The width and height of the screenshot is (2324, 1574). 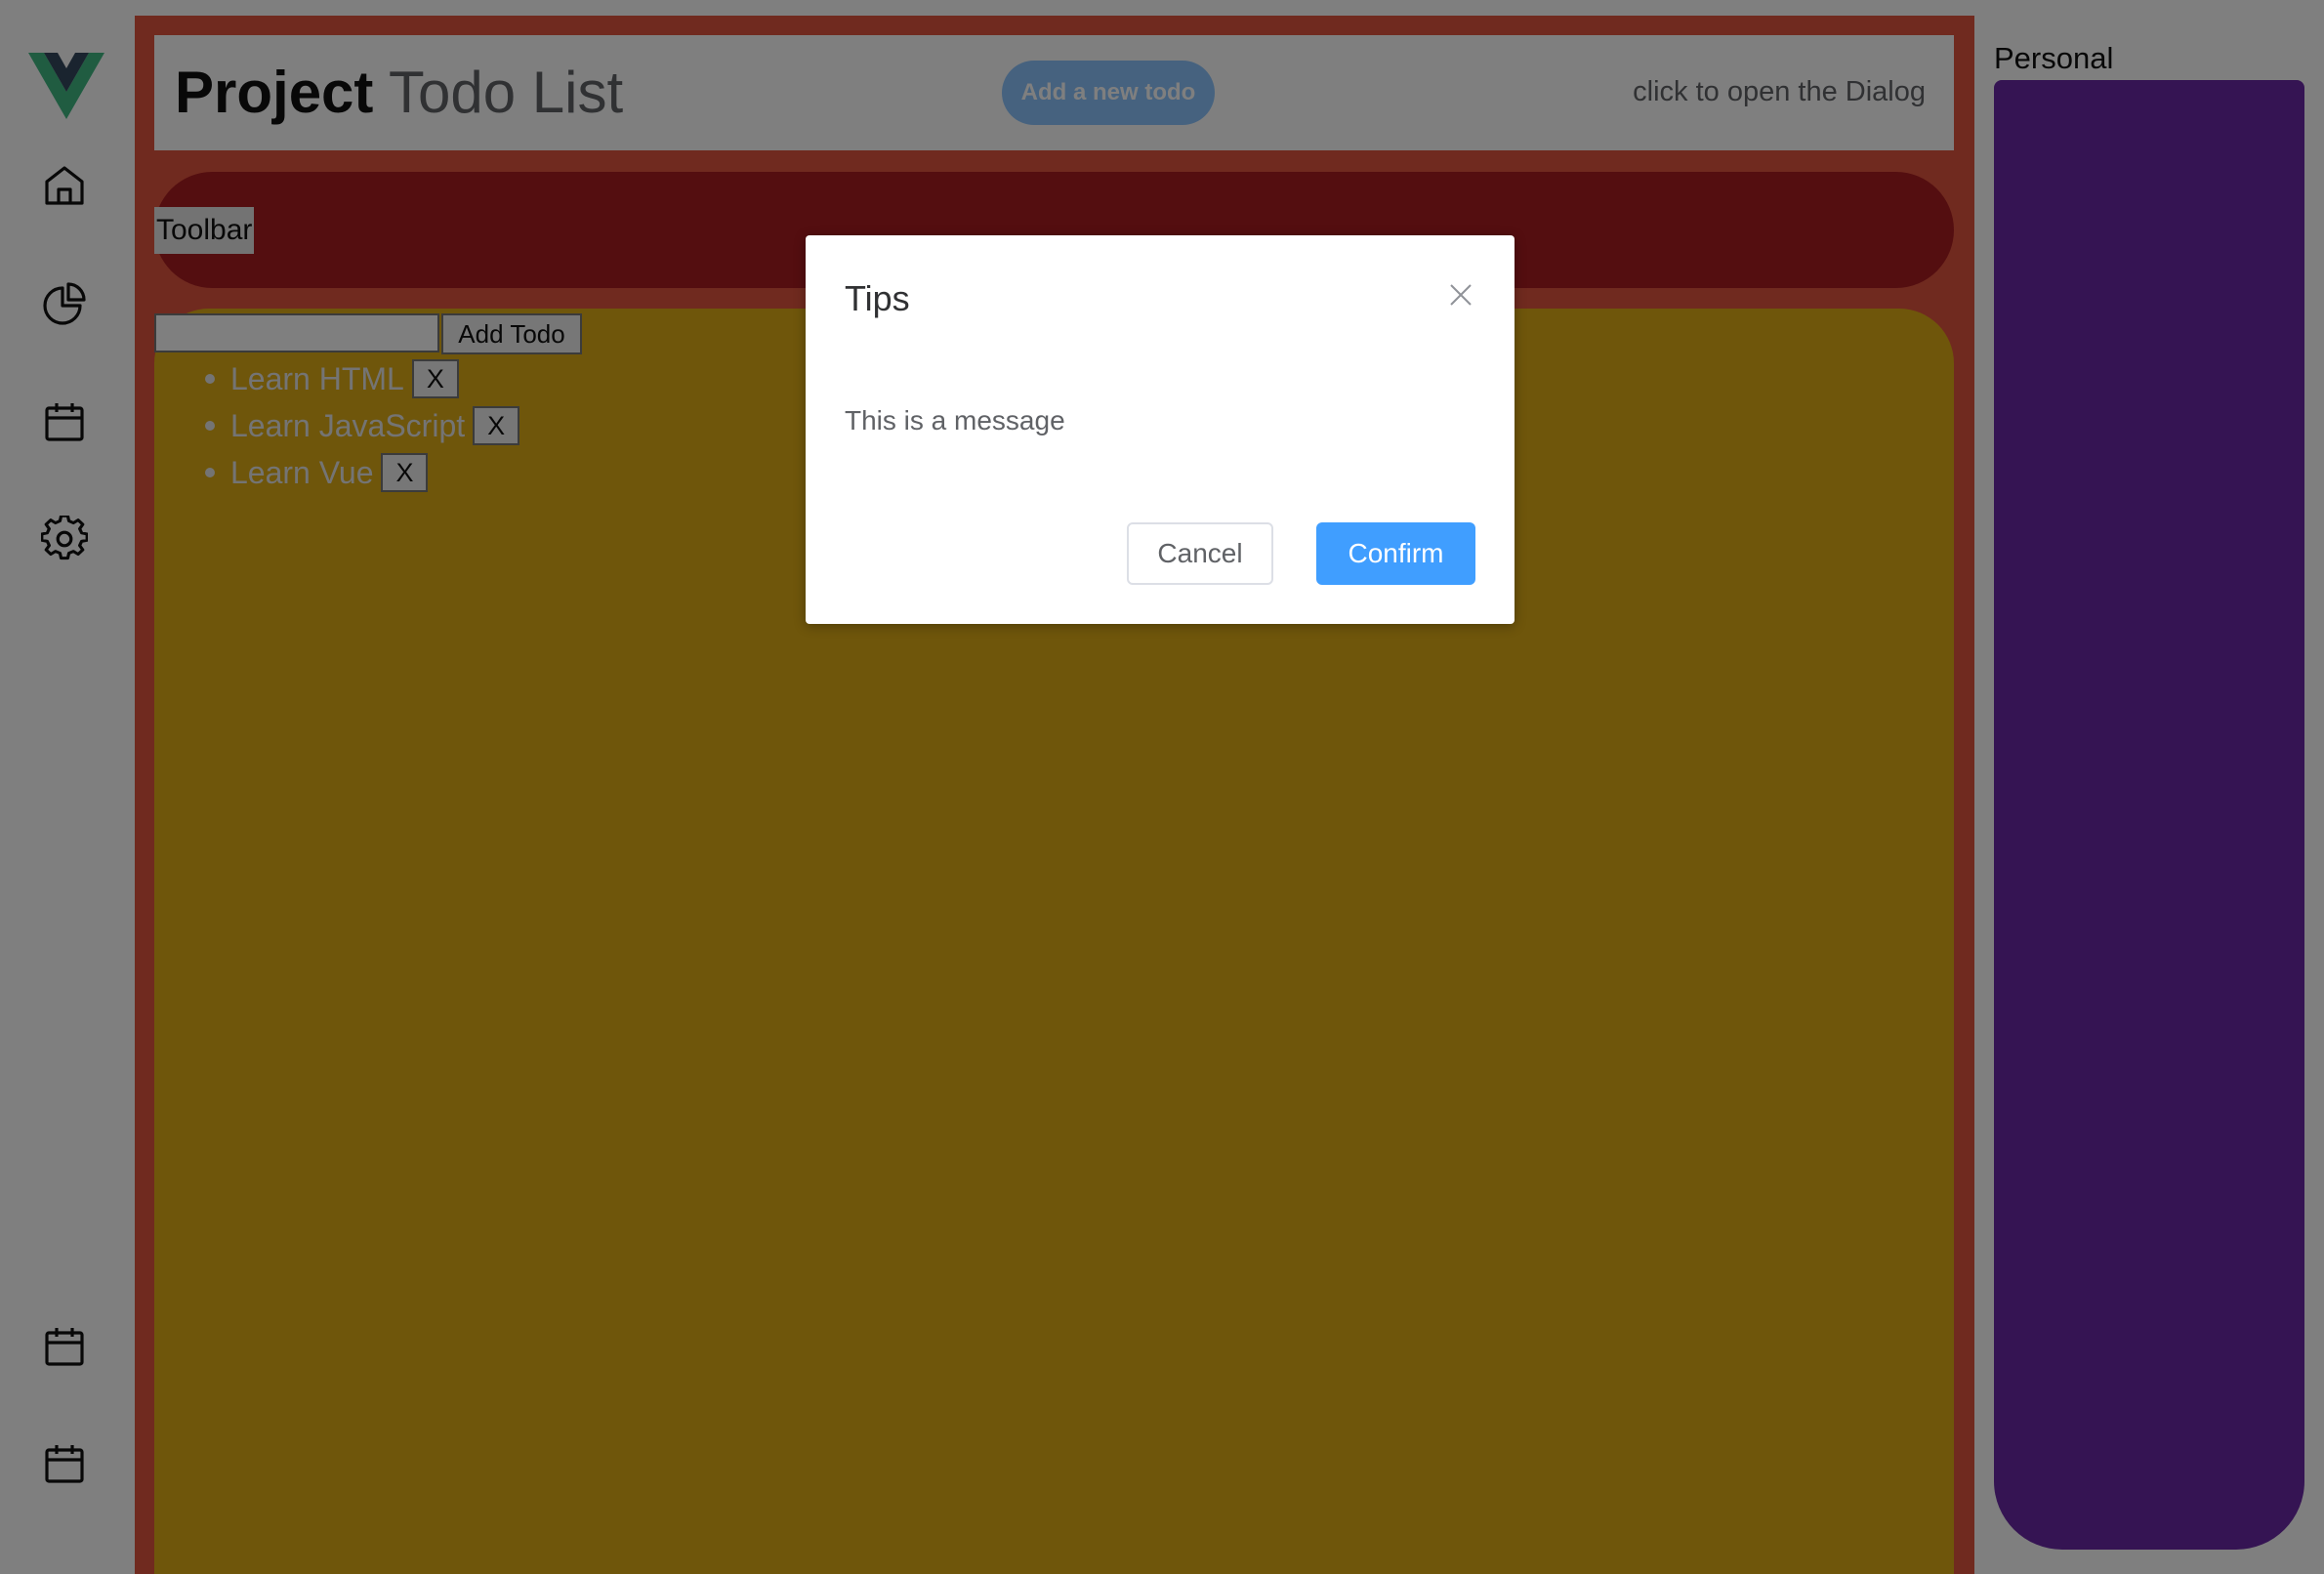 I want to click on cancel-button: Cancel, so click(x=1200, y=553).